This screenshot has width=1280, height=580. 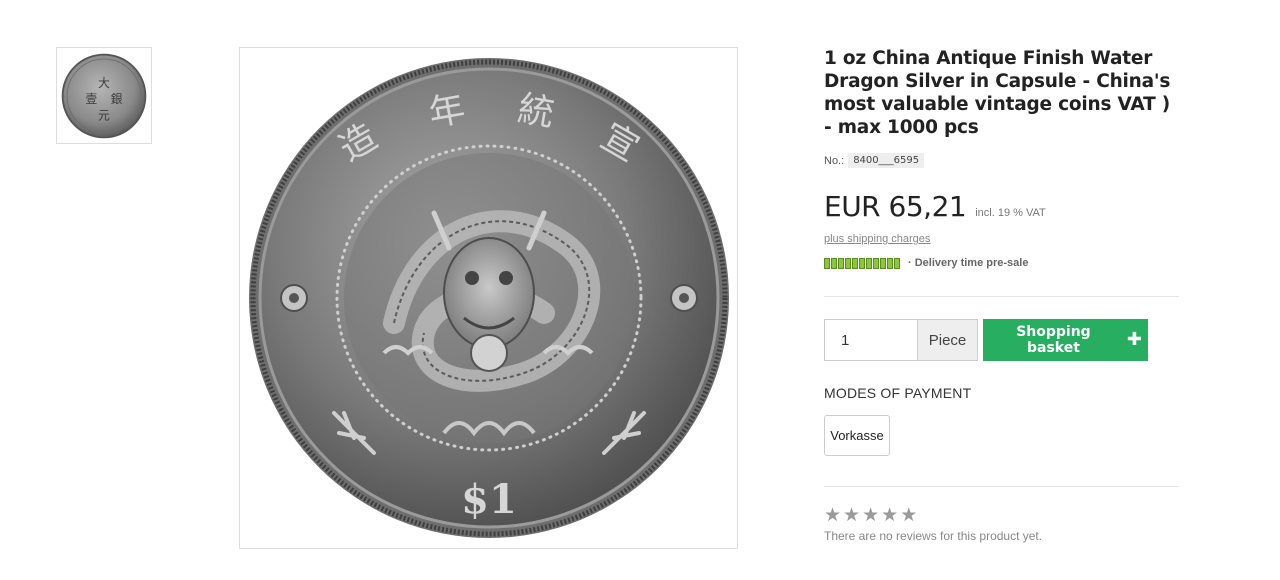 What do you see at coordinates (895, 206) in the screenshot?
I see `product-price: EUR 65,21` at bounding box center [895, 206].